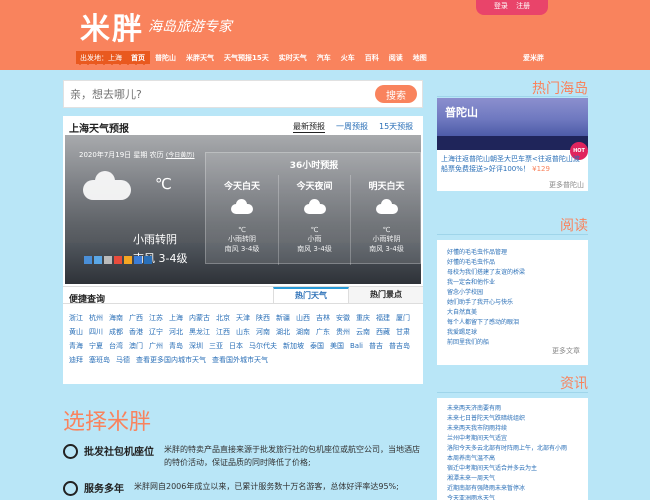  I want to click on news-link: 兰州中考期间天气适宜, so click(512, 439).